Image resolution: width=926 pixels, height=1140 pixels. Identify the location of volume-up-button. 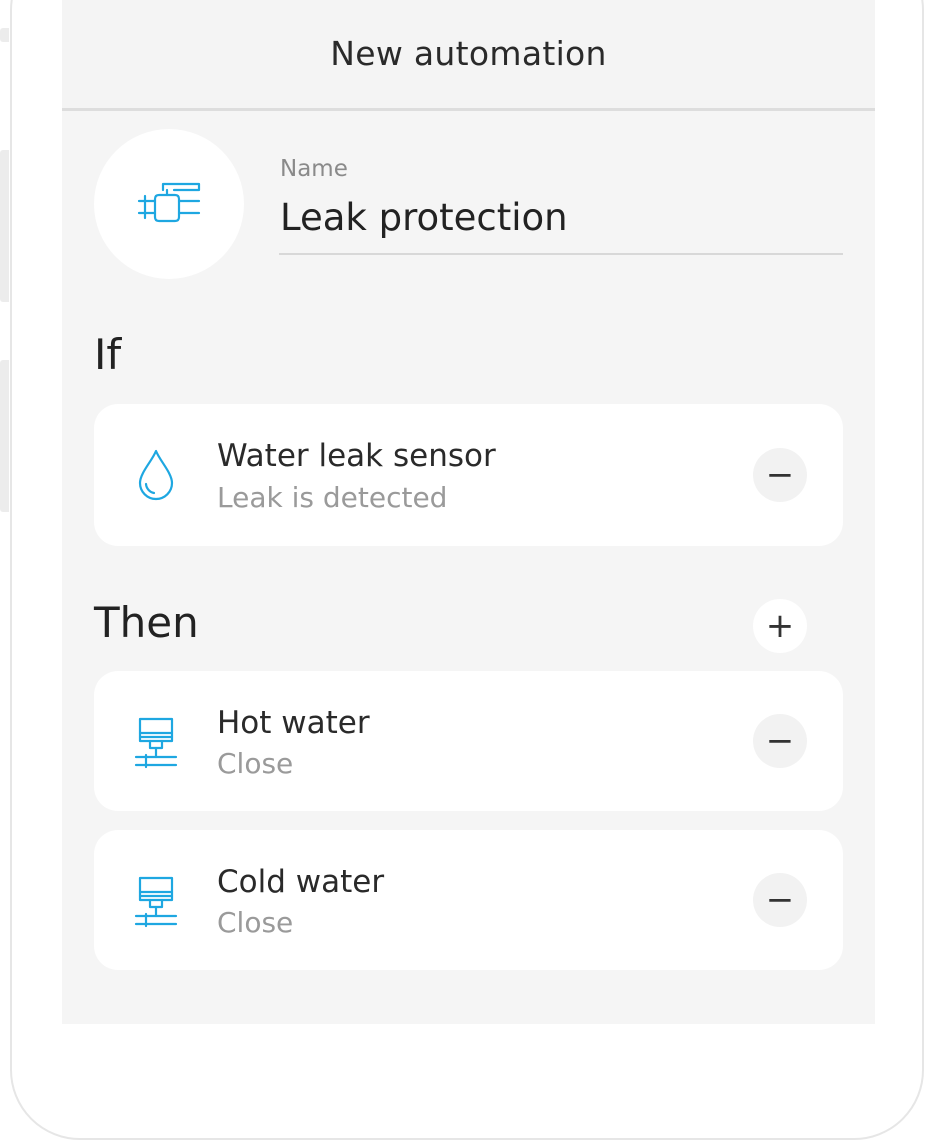
(4, 226).